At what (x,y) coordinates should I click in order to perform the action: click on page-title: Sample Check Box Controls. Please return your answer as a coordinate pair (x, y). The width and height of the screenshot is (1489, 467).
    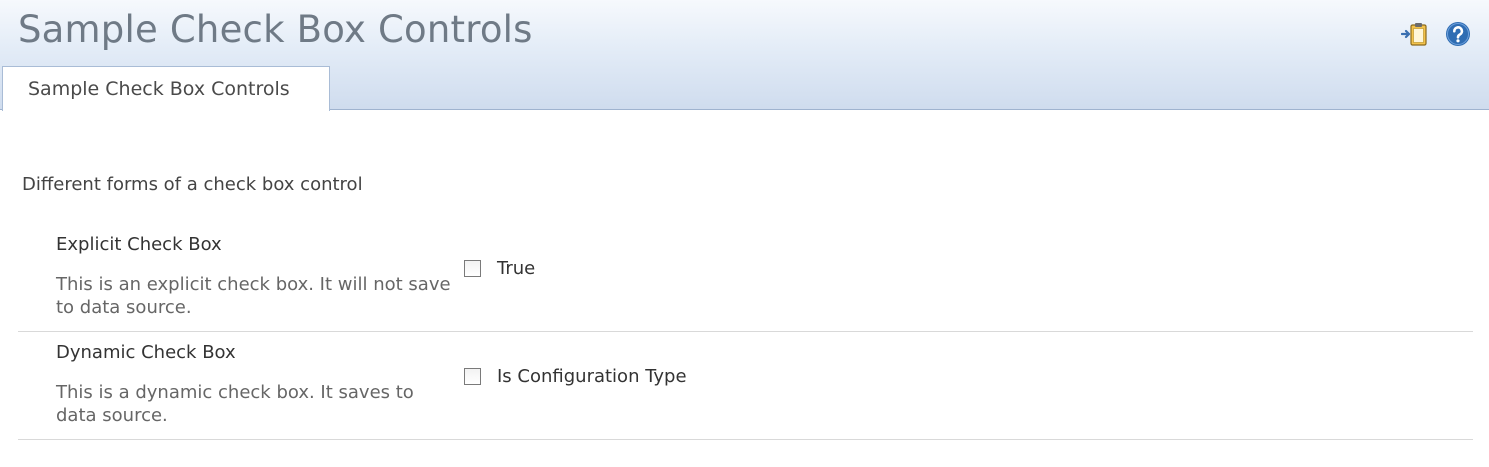
    Looking at the image, I should click on (275, 29).